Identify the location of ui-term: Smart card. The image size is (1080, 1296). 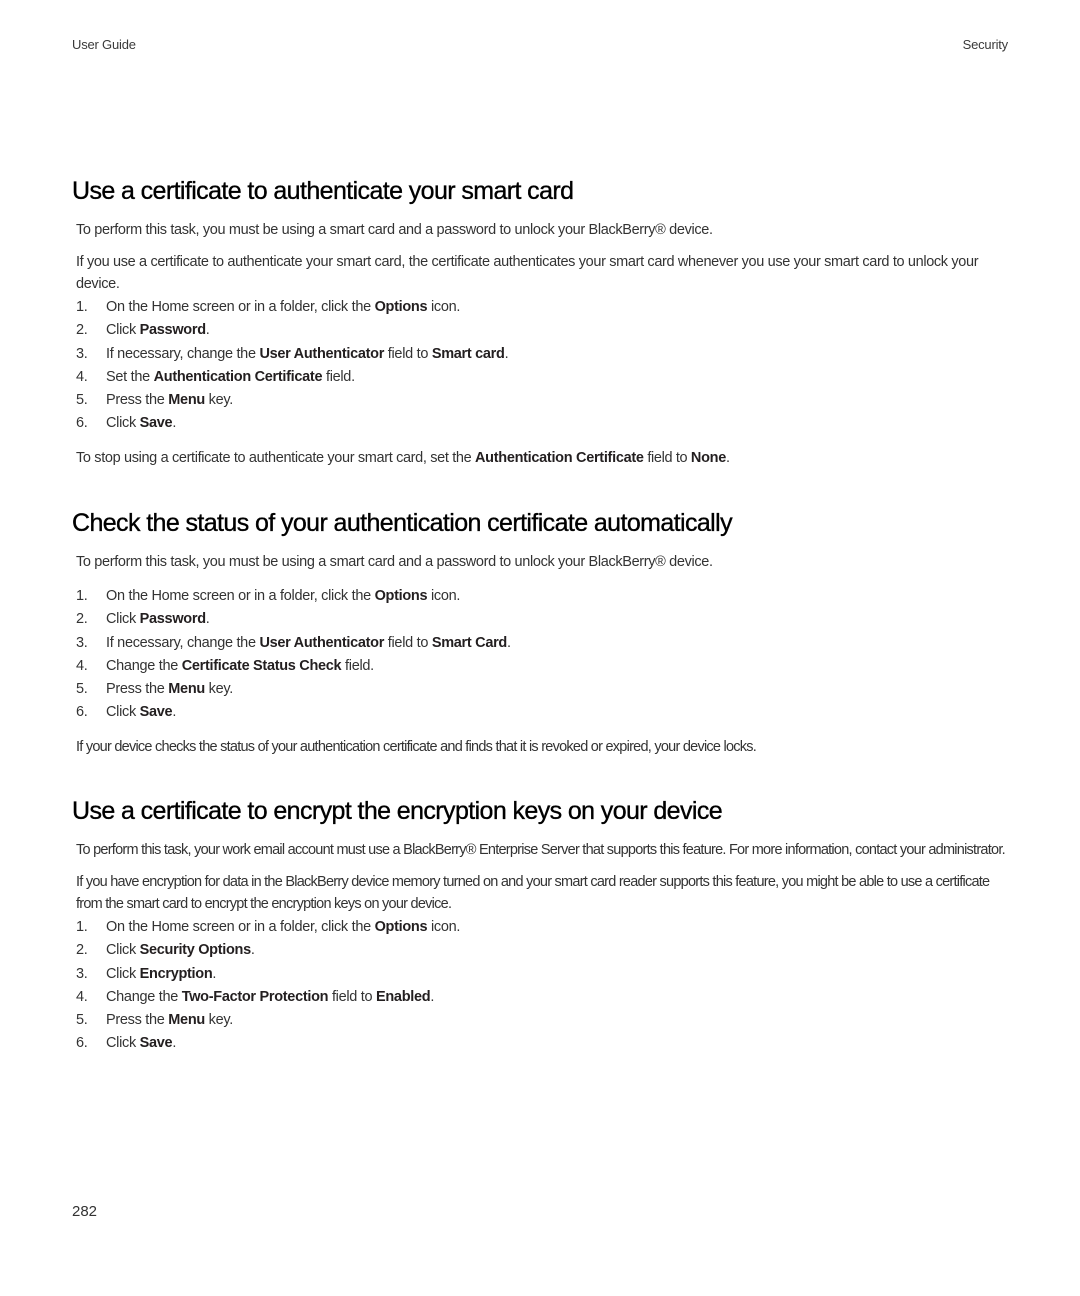
(468, 353).